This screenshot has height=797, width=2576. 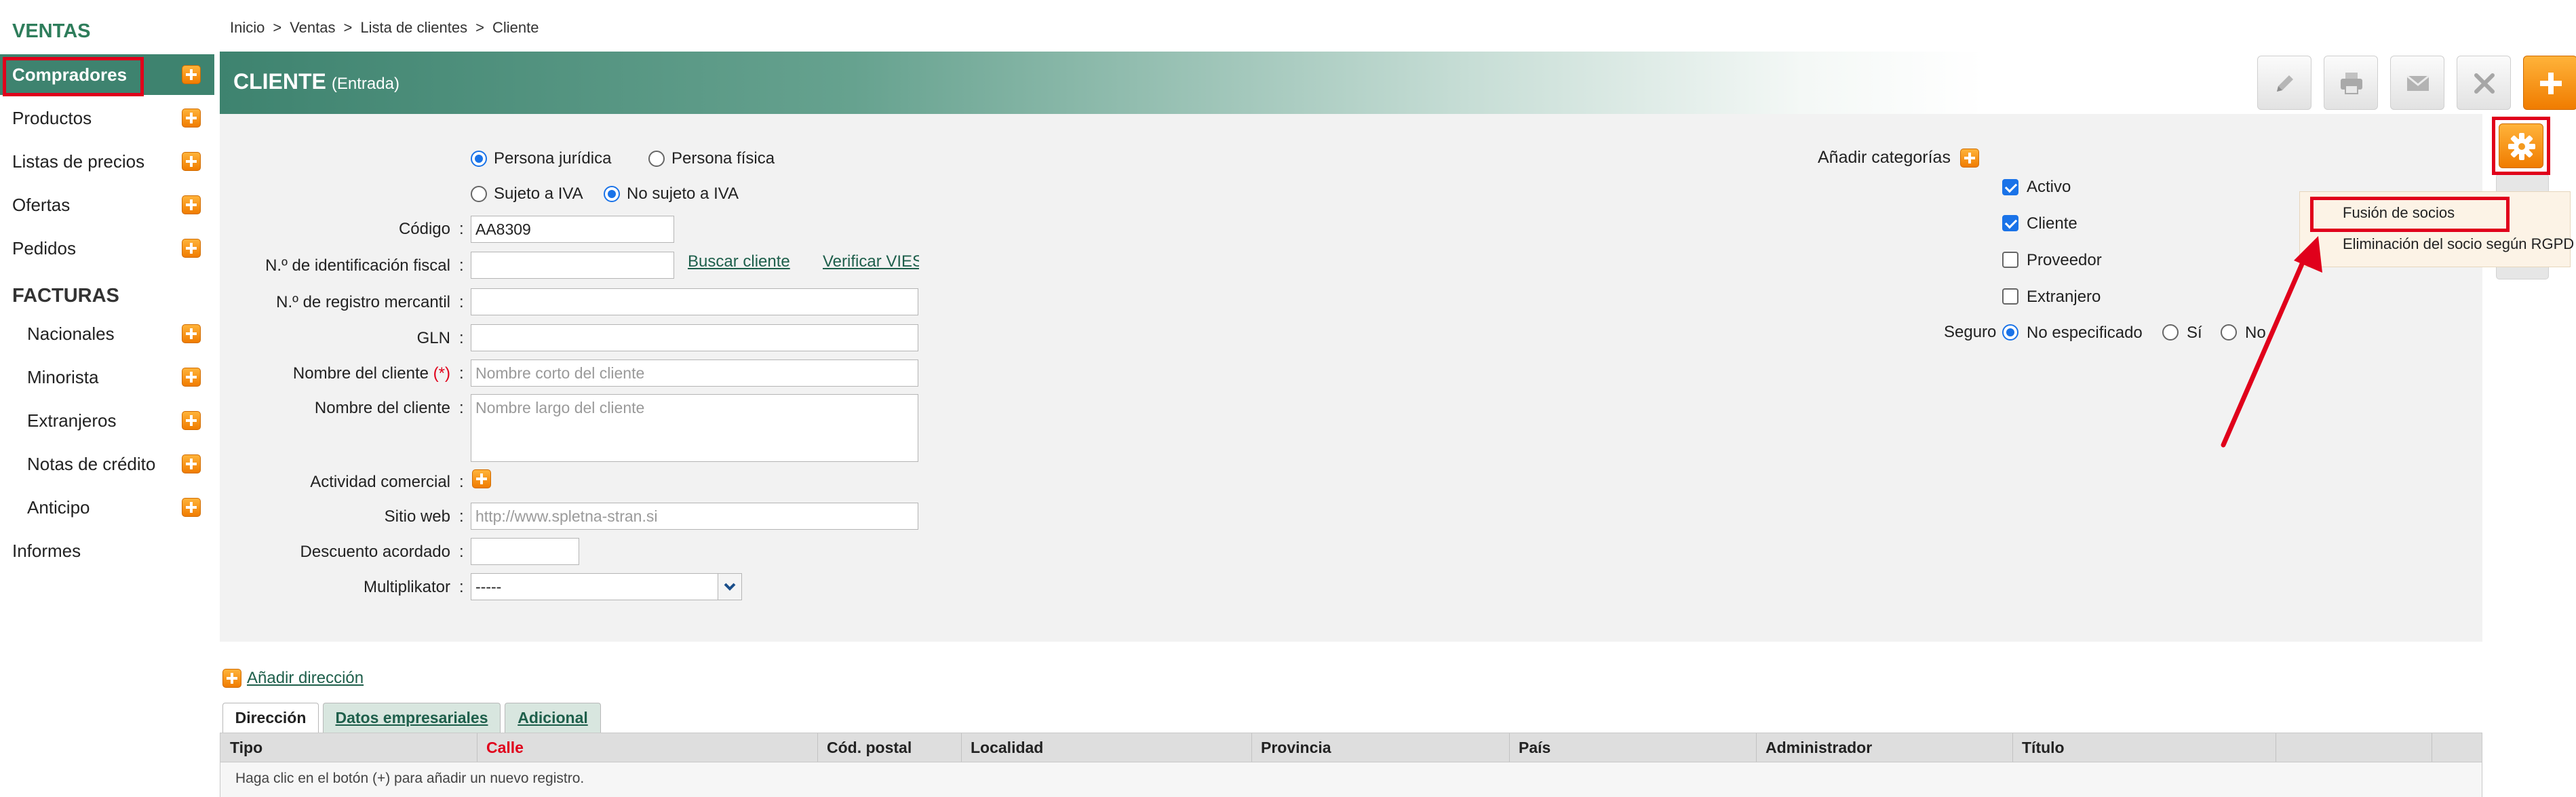 What do you see at coordinates (683, 193) in the screenshot?
I see `radio-no-sujeto-iva-label: No sujeto a IVA` at bounding box center [683, 193].